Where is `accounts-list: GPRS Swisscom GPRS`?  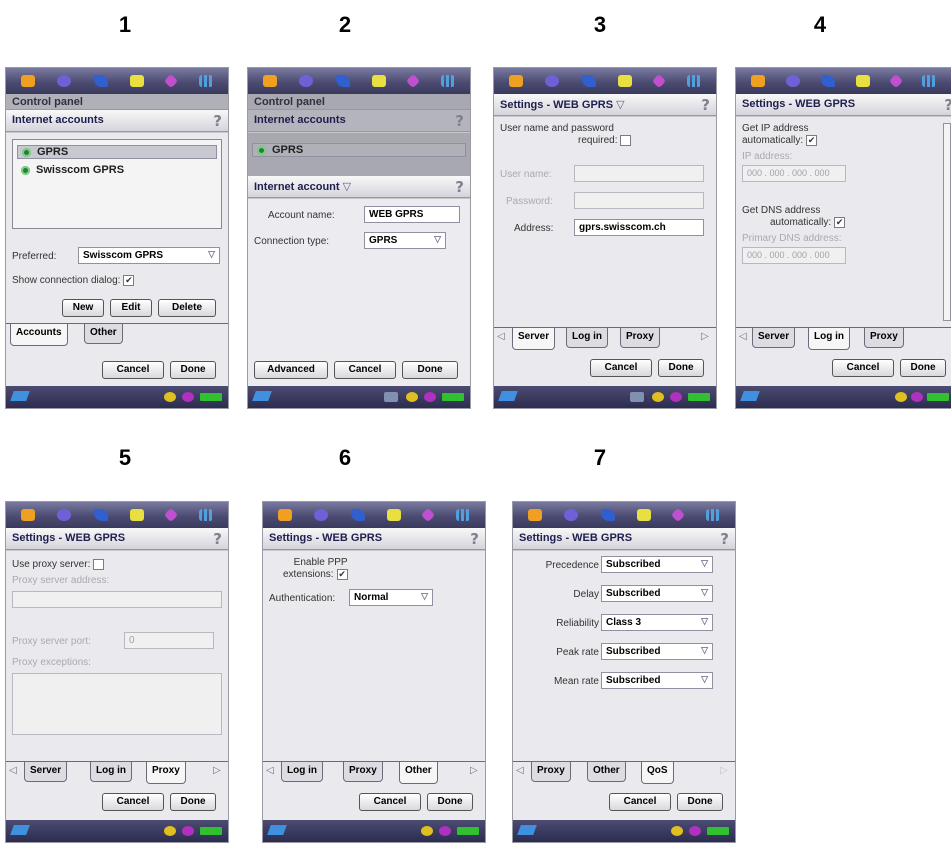
accounts-list: GPRS Swisscom GPRS is located at coordinates (117, 184).